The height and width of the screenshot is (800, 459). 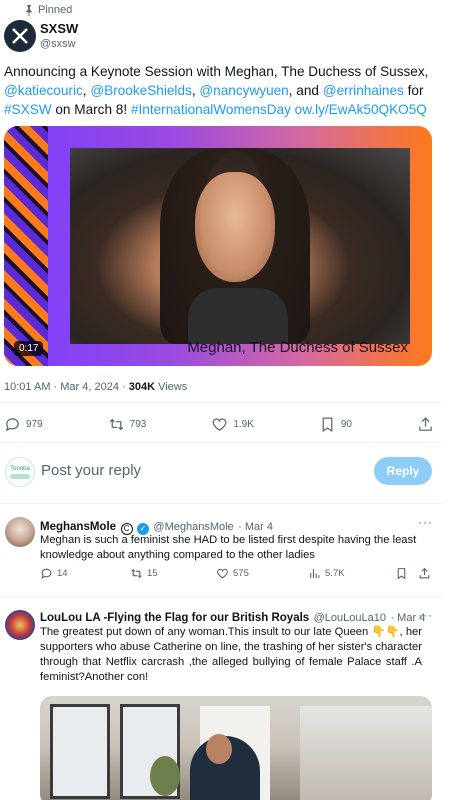 I want to click on portrait-face, so click(x=235, y=227).